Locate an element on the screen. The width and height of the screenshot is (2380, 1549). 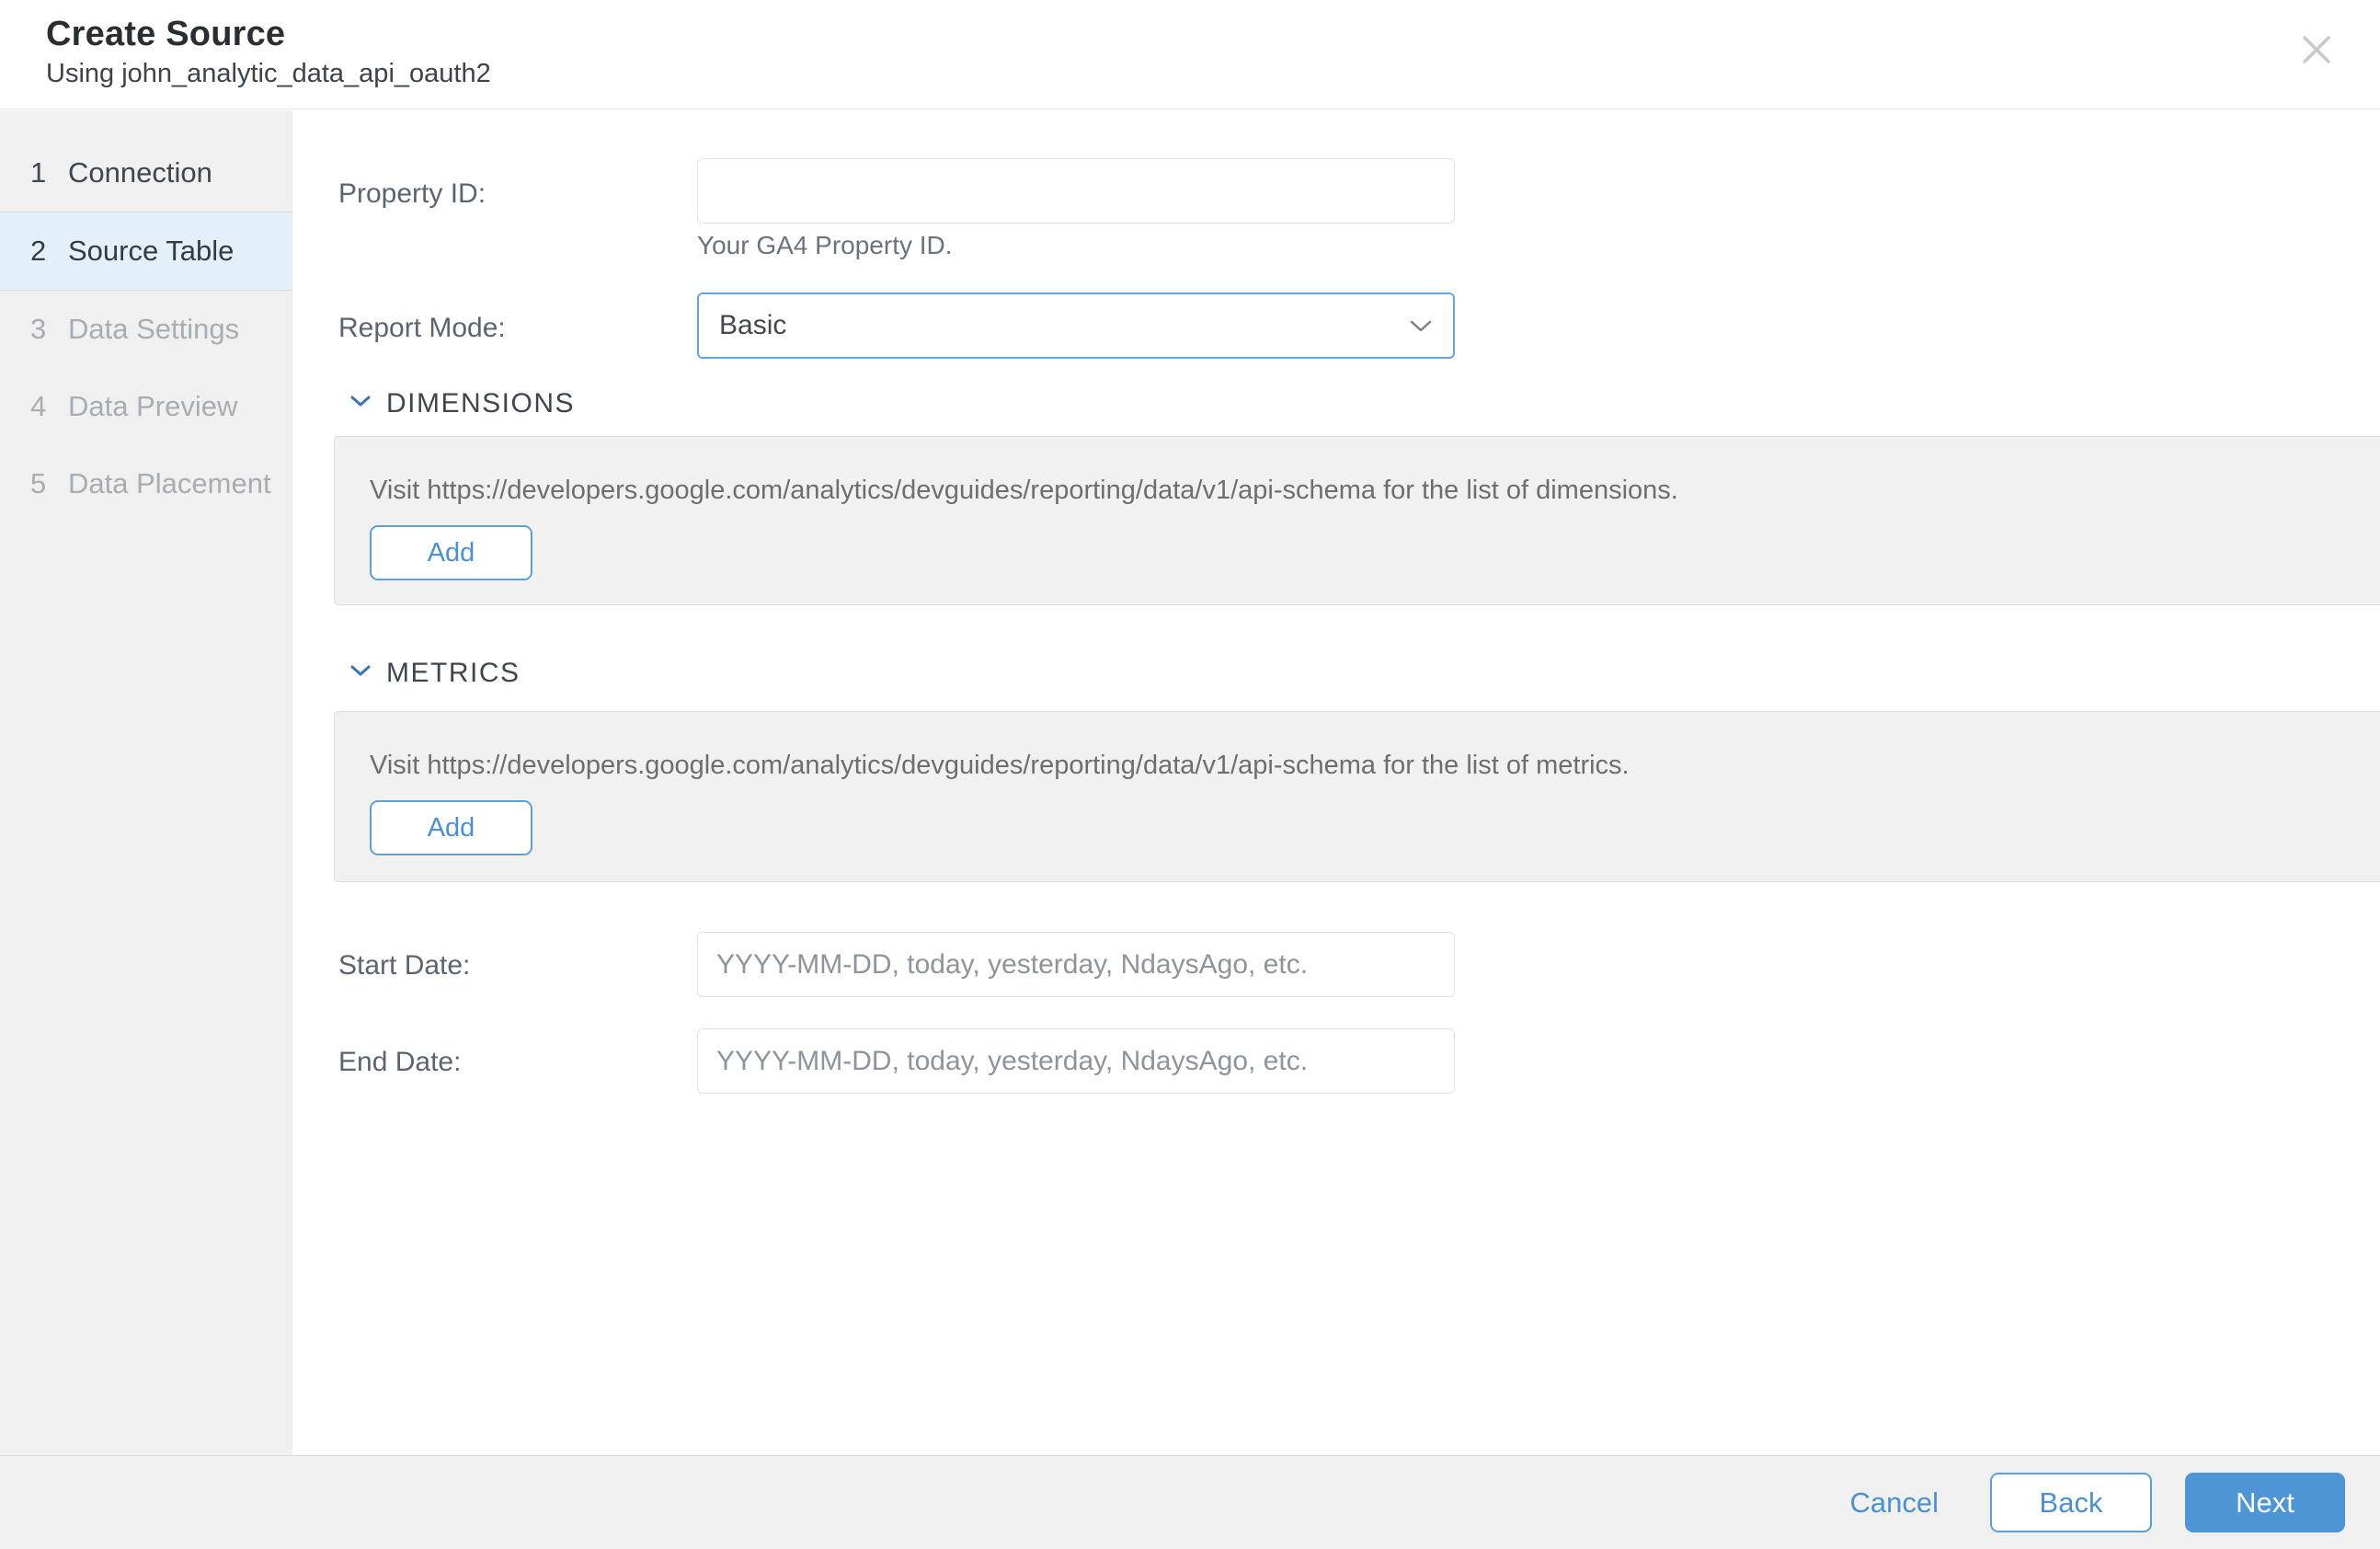
page-title: Create Source is located at coordinates (166, 34).